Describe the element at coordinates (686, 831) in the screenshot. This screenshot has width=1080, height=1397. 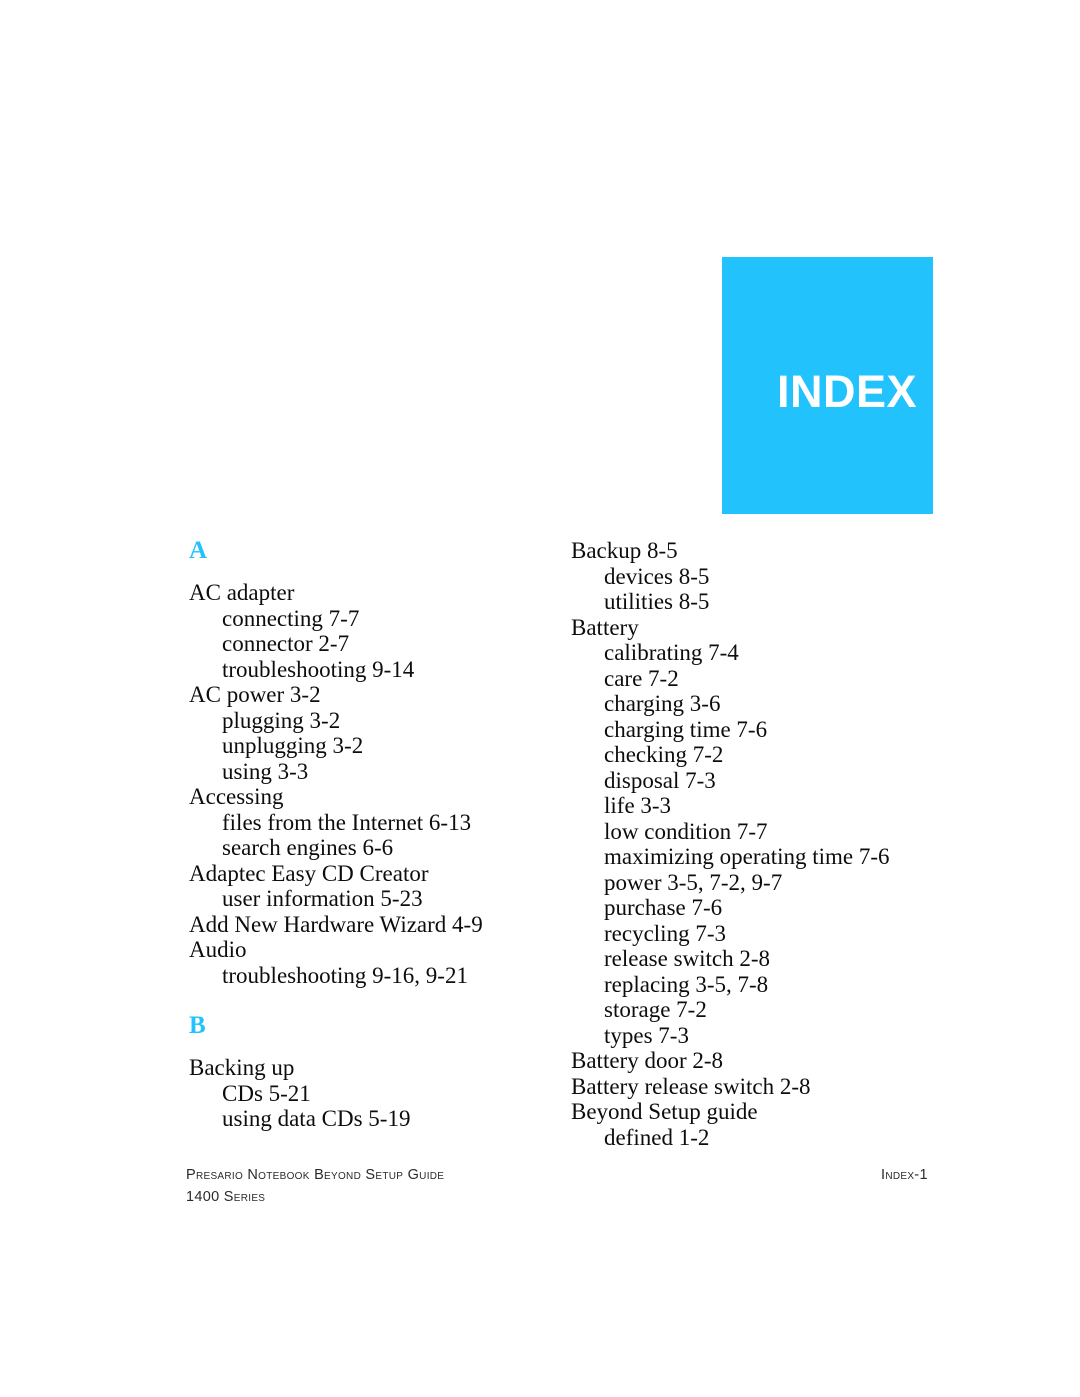
I see `index-entry: low condition 7-7` at that location.